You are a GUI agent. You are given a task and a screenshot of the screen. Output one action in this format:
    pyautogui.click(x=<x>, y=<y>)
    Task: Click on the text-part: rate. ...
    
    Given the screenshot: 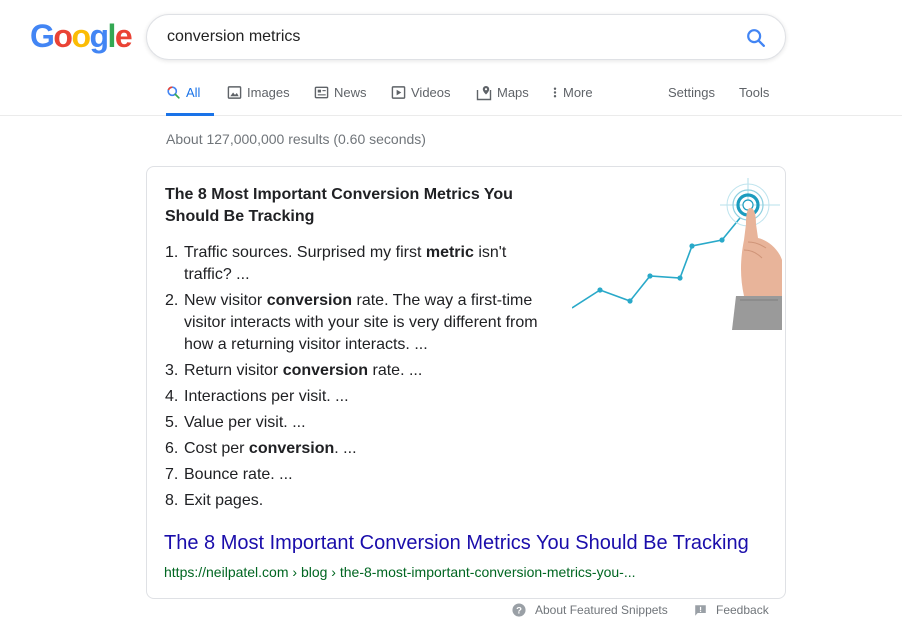 What is the action you would take?
    pyautogui.click(x=395, y=370)
    